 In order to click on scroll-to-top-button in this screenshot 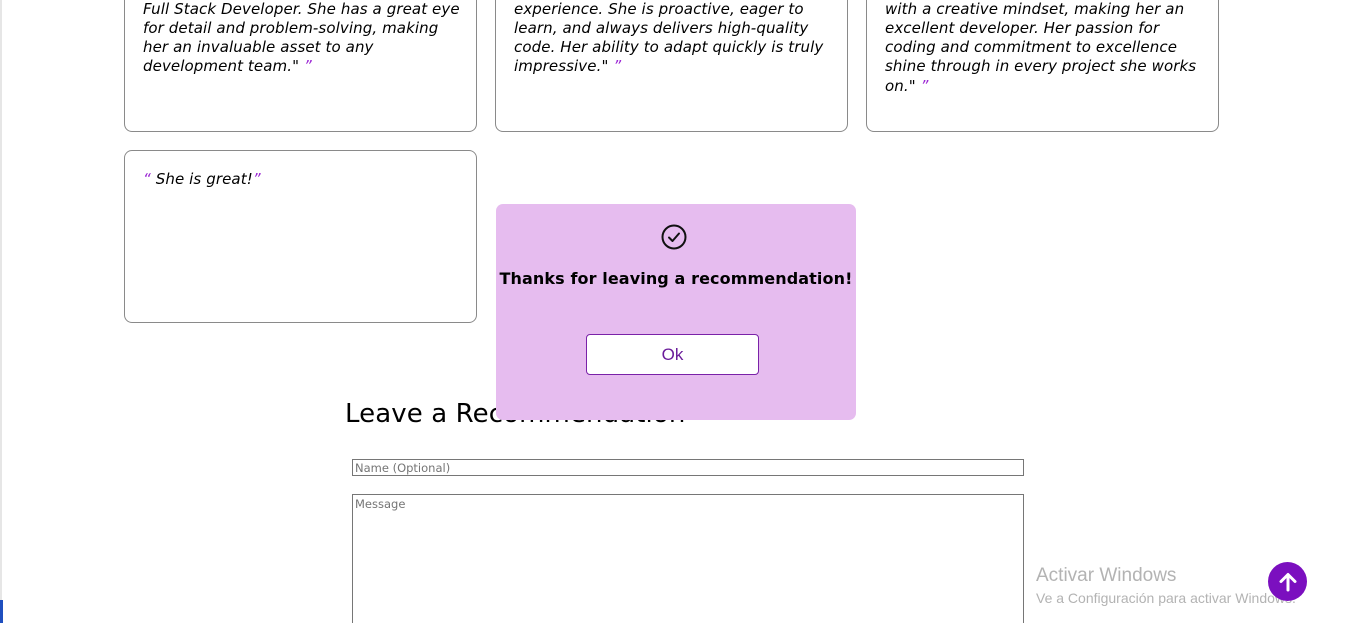, I will do `click(1287, 581)`.